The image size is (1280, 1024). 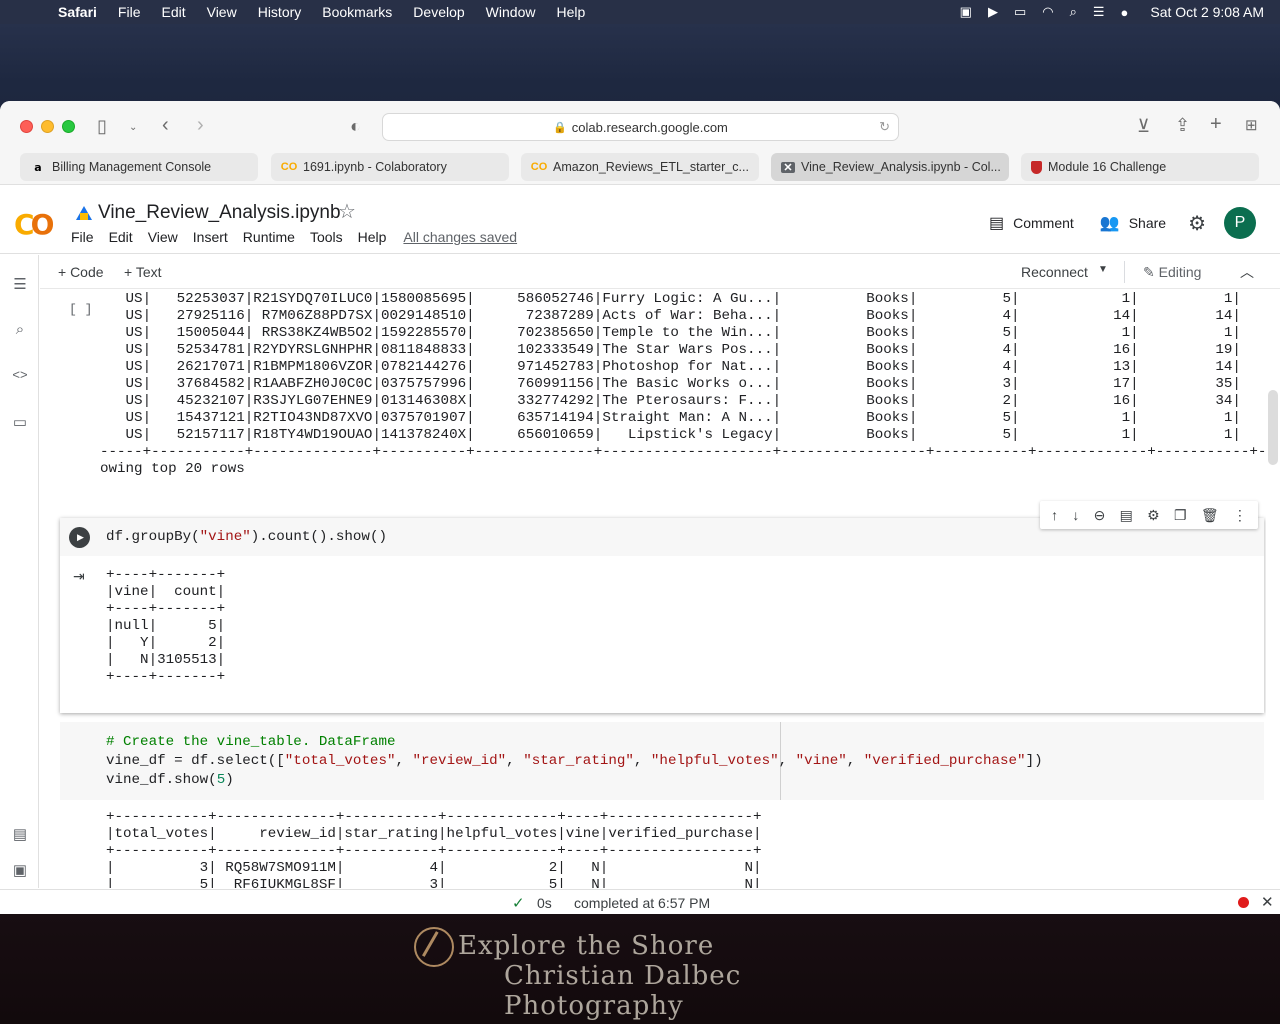 What do you see at coordinates (347, 211) in the screenshot?
I see `star-icon: ☆` at bounding box center [347, 211].